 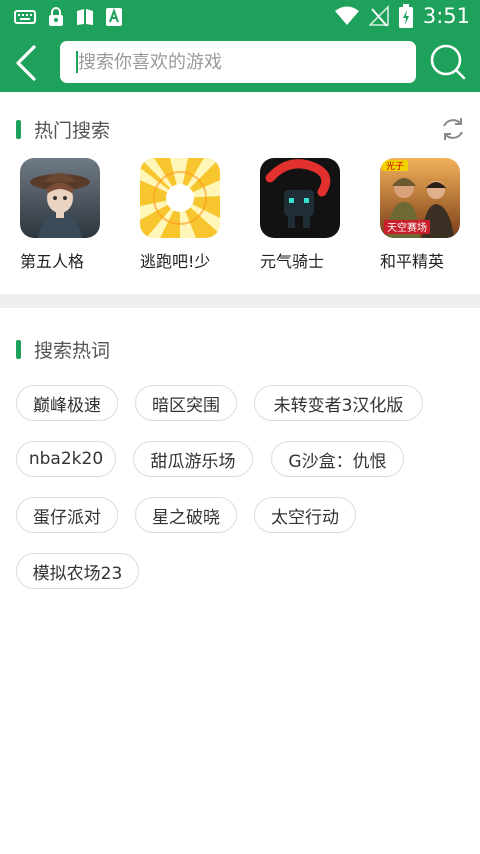 I want to click on hot-games-list: 第五人格 逃跑吧!少 元气骑士 光子 天空赛场 和平精英, so click(x=240, y=218).